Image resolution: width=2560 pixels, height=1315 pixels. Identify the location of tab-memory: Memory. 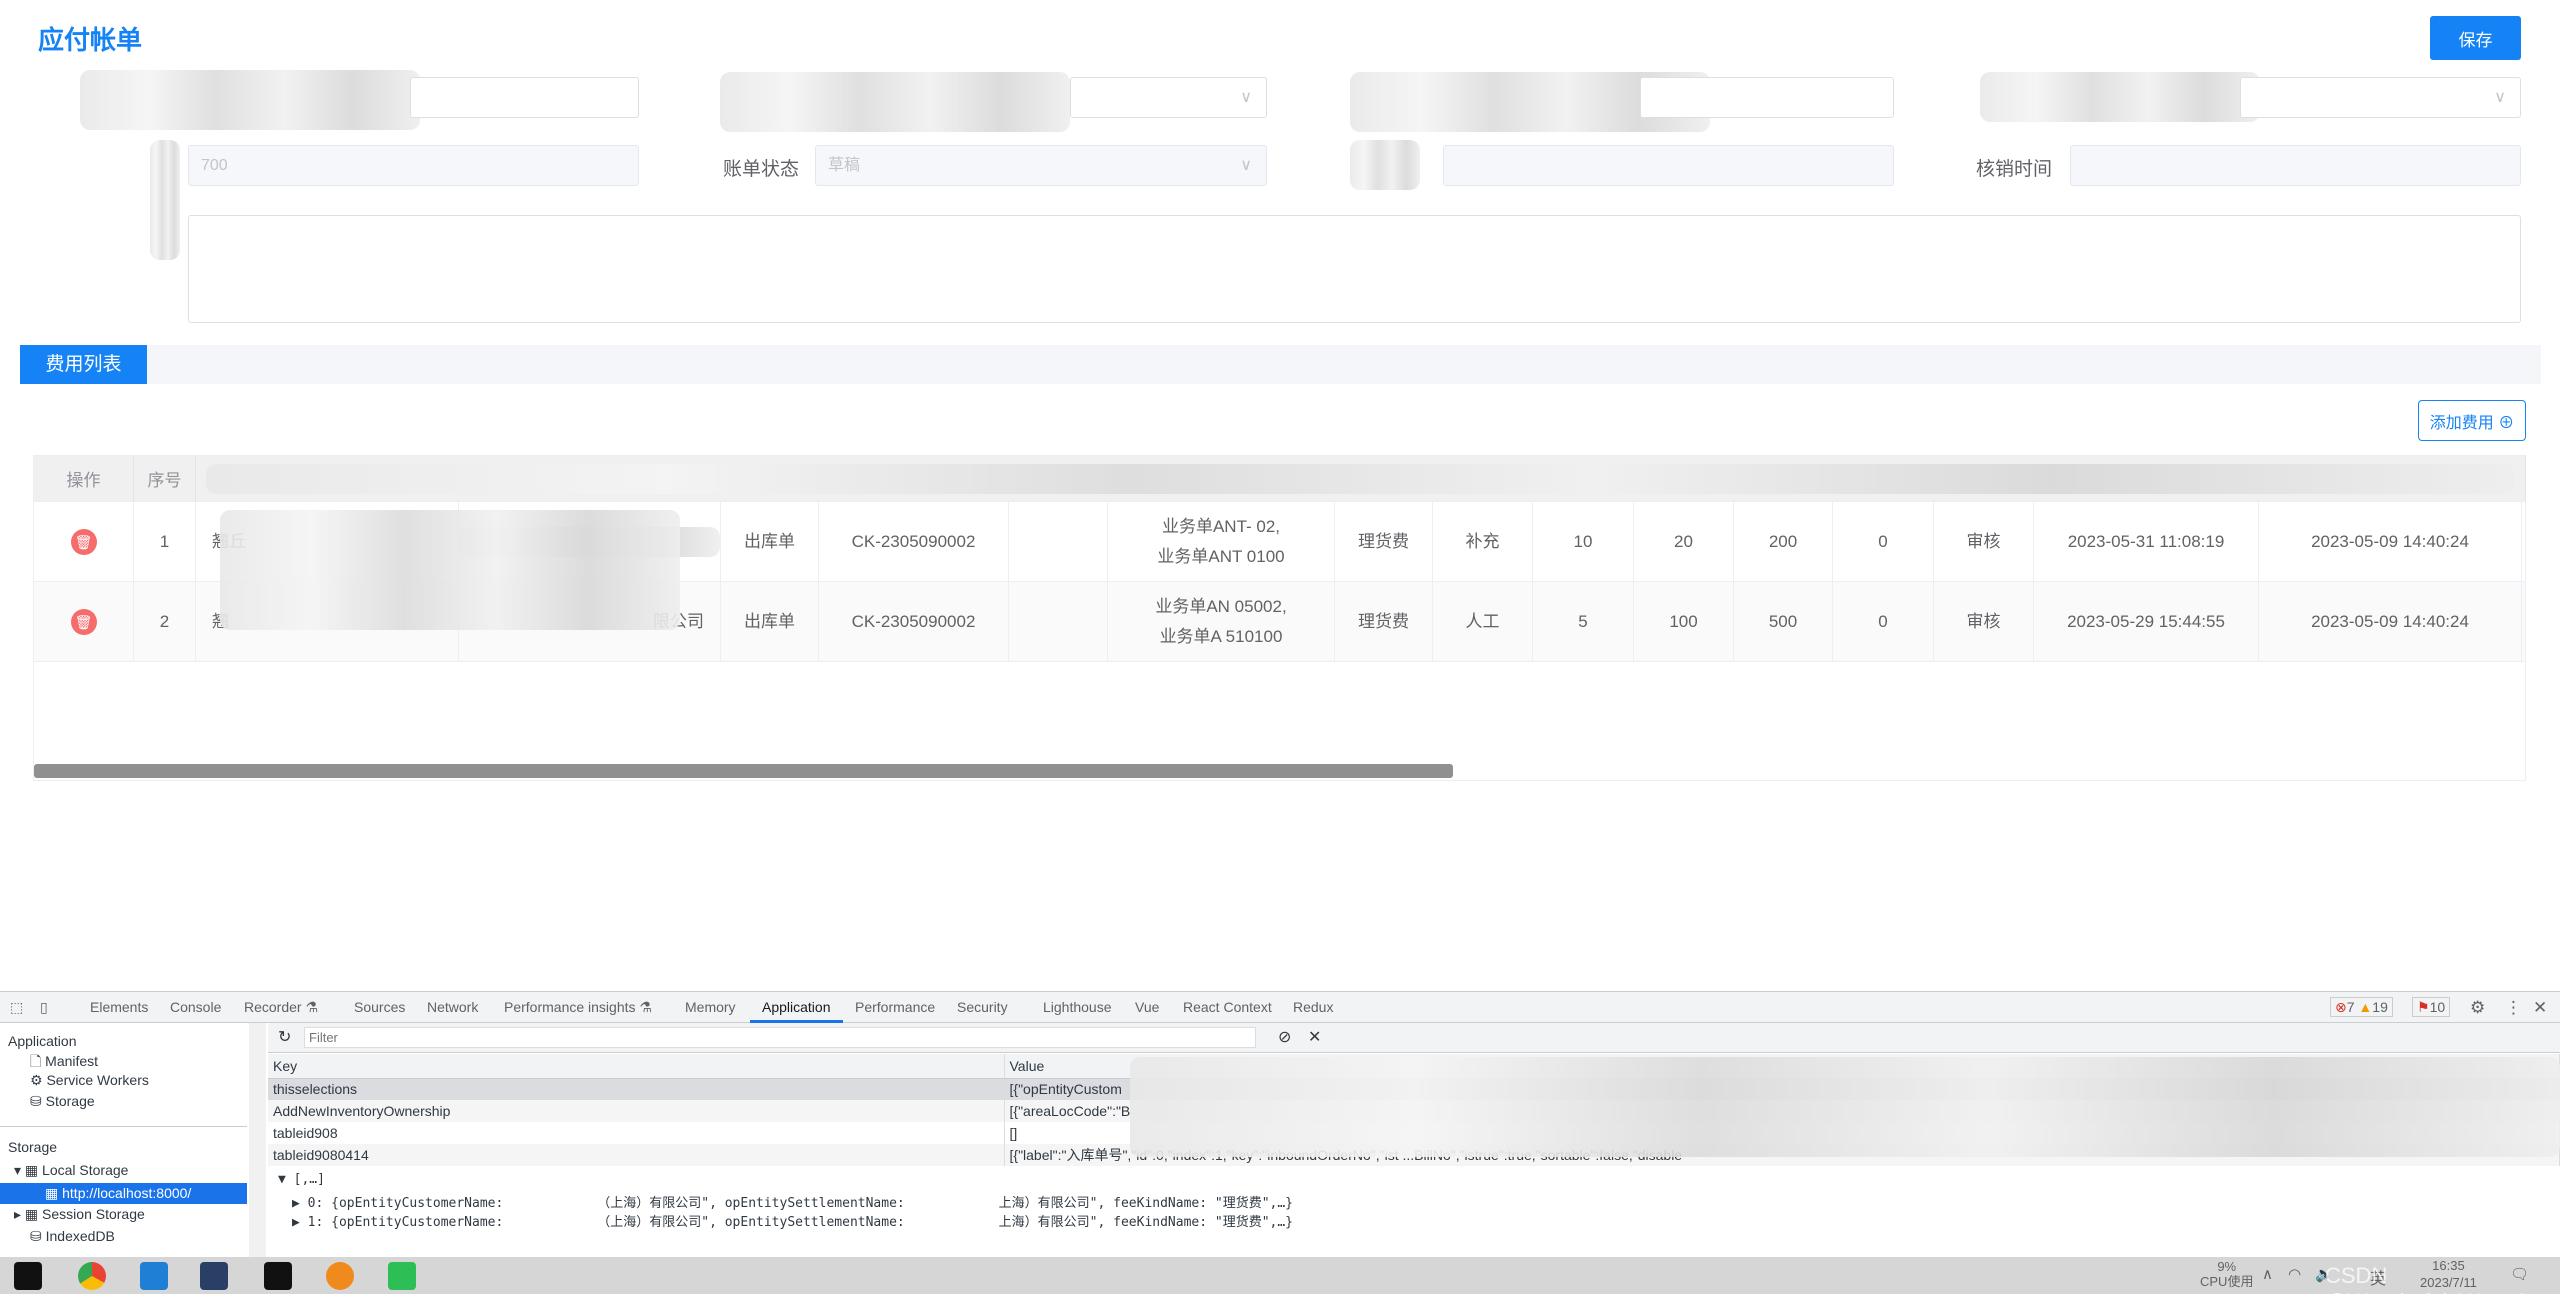
(710, 1007).